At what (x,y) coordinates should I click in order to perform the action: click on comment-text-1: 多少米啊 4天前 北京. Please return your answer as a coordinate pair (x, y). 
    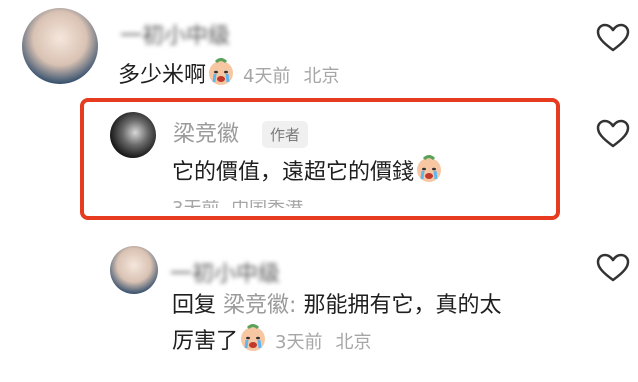
    Looking at the image, I should click on (228, 75).